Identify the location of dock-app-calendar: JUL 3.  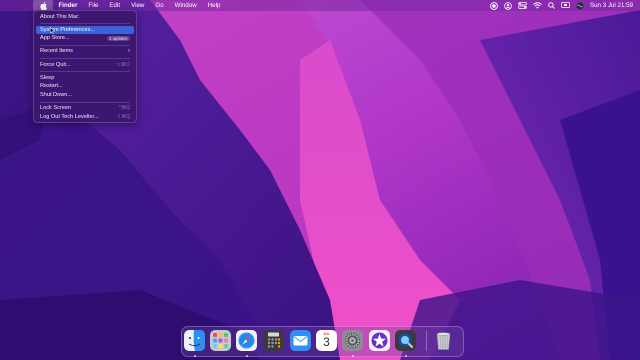
(326, 340).